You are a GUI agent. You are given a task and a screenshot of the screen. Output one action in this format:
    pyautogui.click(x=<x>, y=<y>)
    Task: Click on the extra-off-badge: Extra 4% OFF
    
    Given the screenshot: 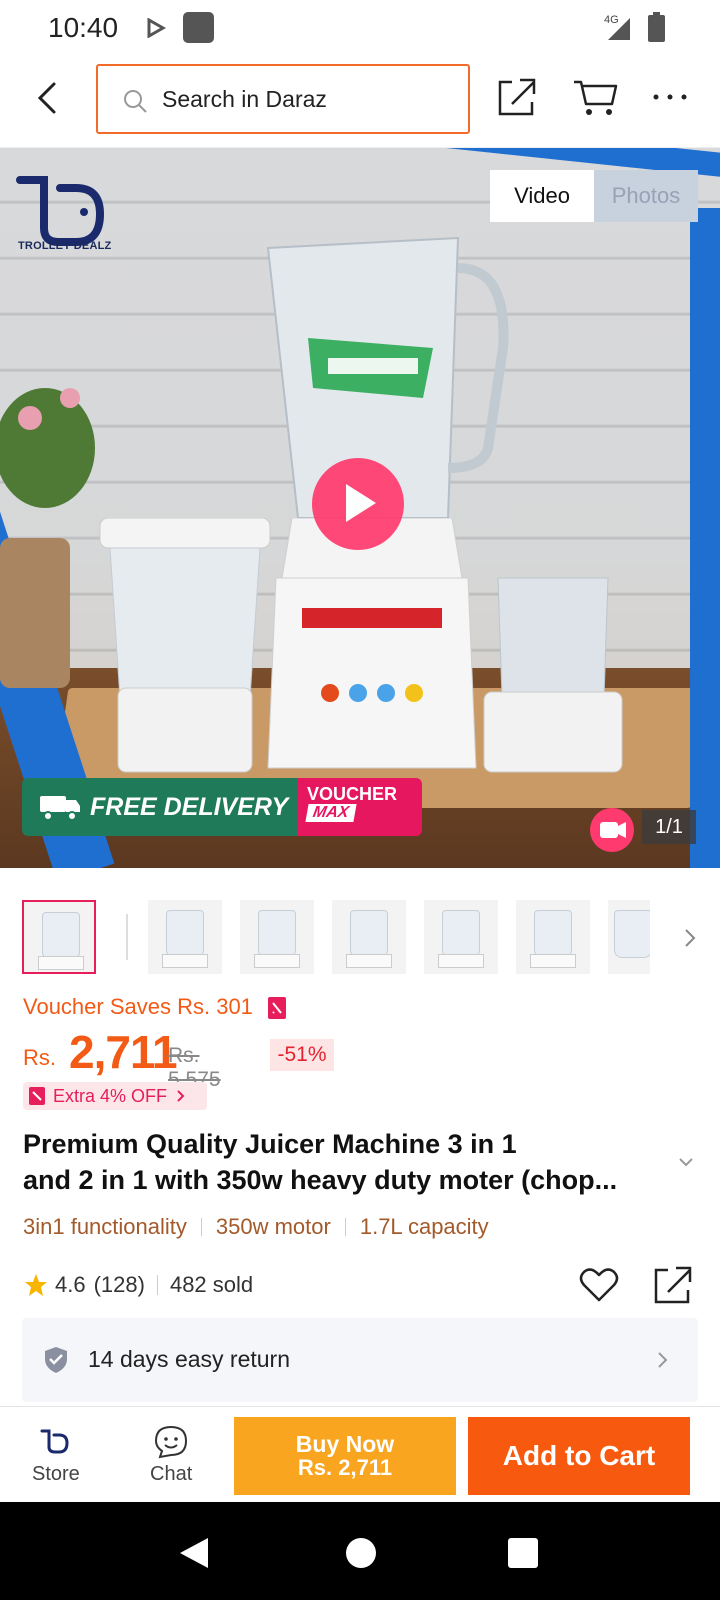 What is the action you would take?
    pyautogui.click(x=115, y=1096)
    